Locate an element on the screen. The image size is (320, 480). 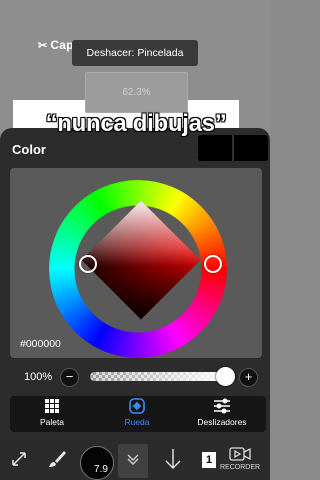
brush-tool is located at coordinates (57, 461).